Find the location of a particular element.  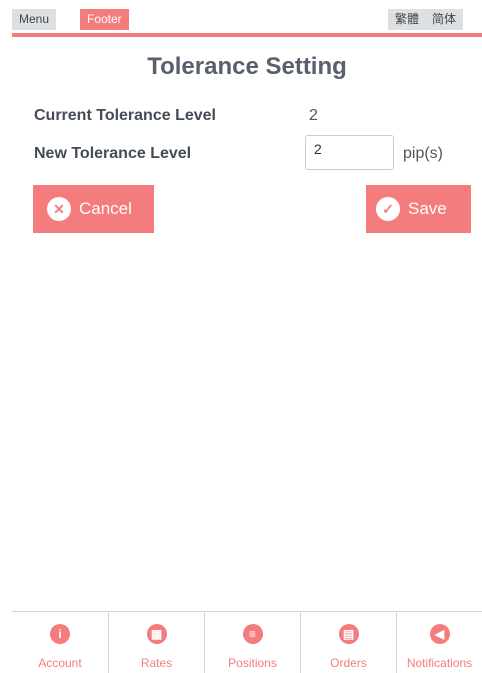

current-tolerance-value: 2 is located at coordinates (313, 115).